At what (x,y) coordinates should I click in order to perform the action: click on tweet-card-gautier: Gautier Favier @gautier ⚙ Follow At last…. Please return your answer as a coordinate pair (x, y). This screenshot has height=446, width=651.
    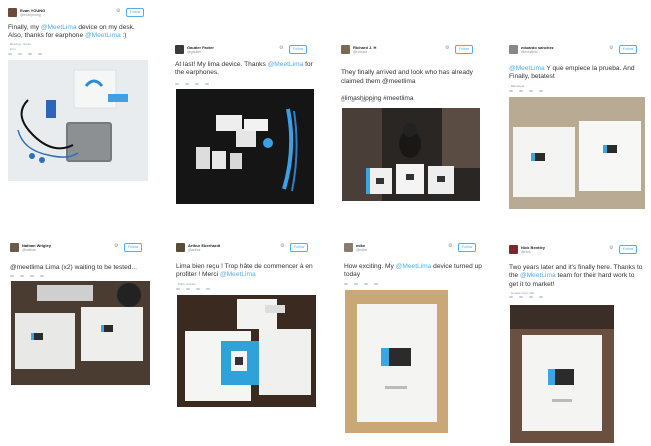
    Looking at the image, I should click on (248, 130).